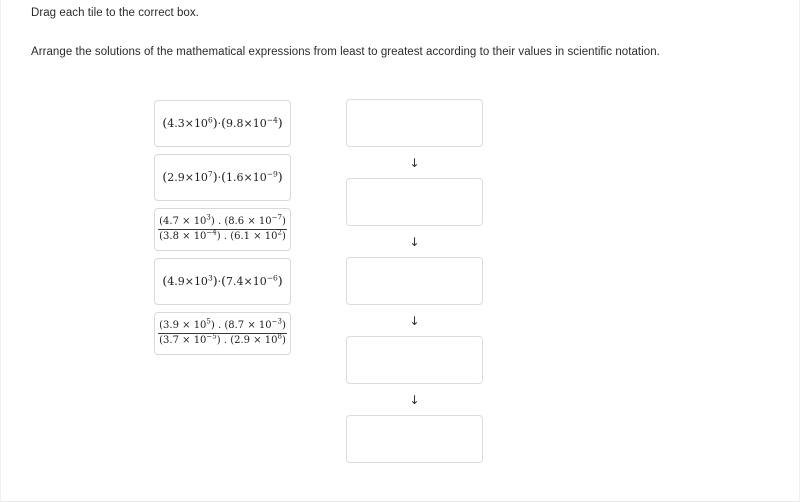 The width and height of the screenshot is (800, 502). Describe the element at coordinates (414, 241) in the screenshot. I see `down-arrow-icon-2: ↓` at that location.